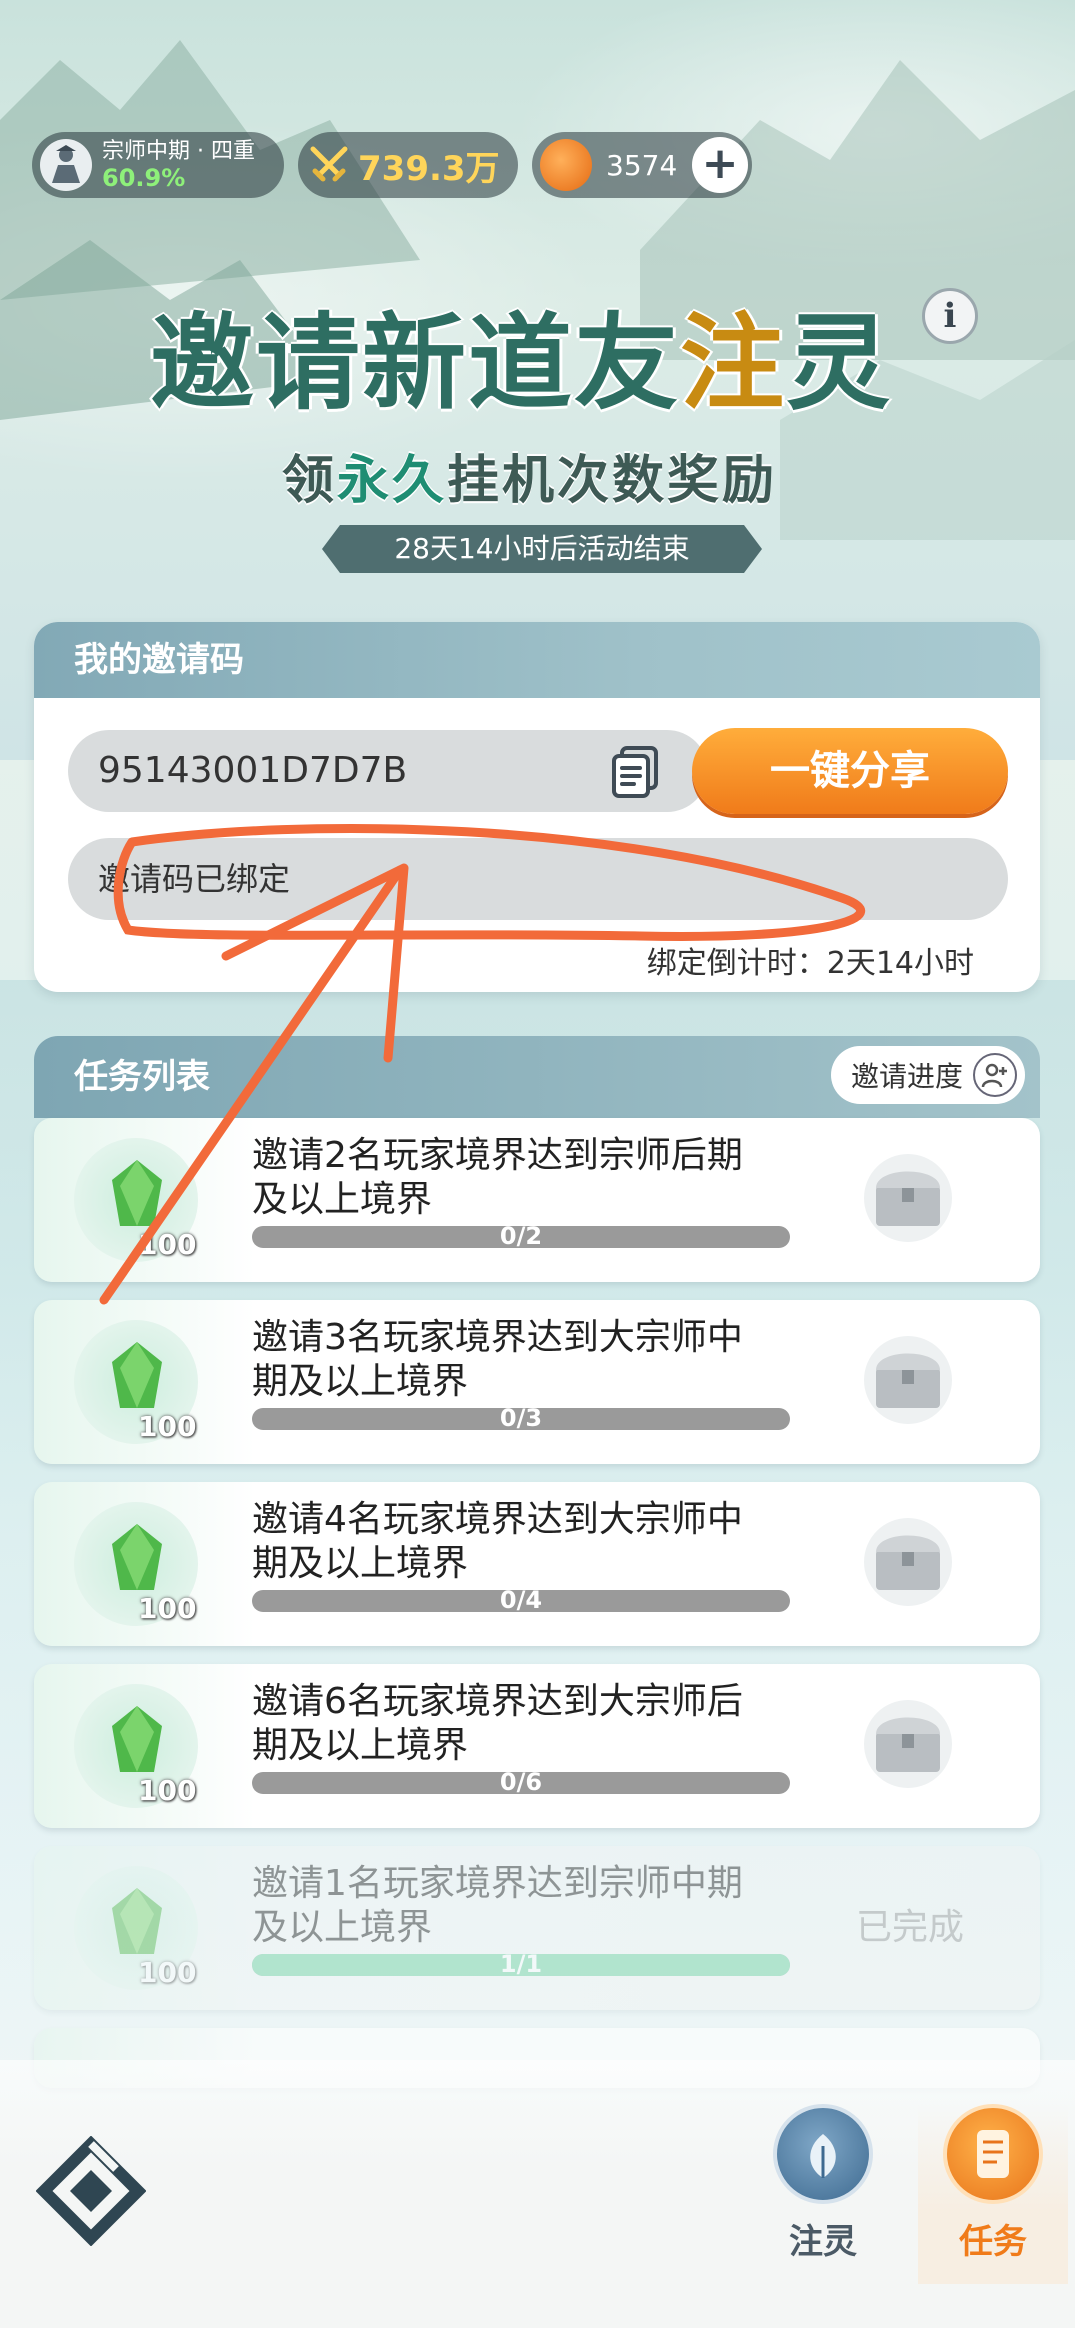 This screenshot has height=2328, width=1075. I want to click on invite-progress-button: 邀请进度, so click(927, 1075).